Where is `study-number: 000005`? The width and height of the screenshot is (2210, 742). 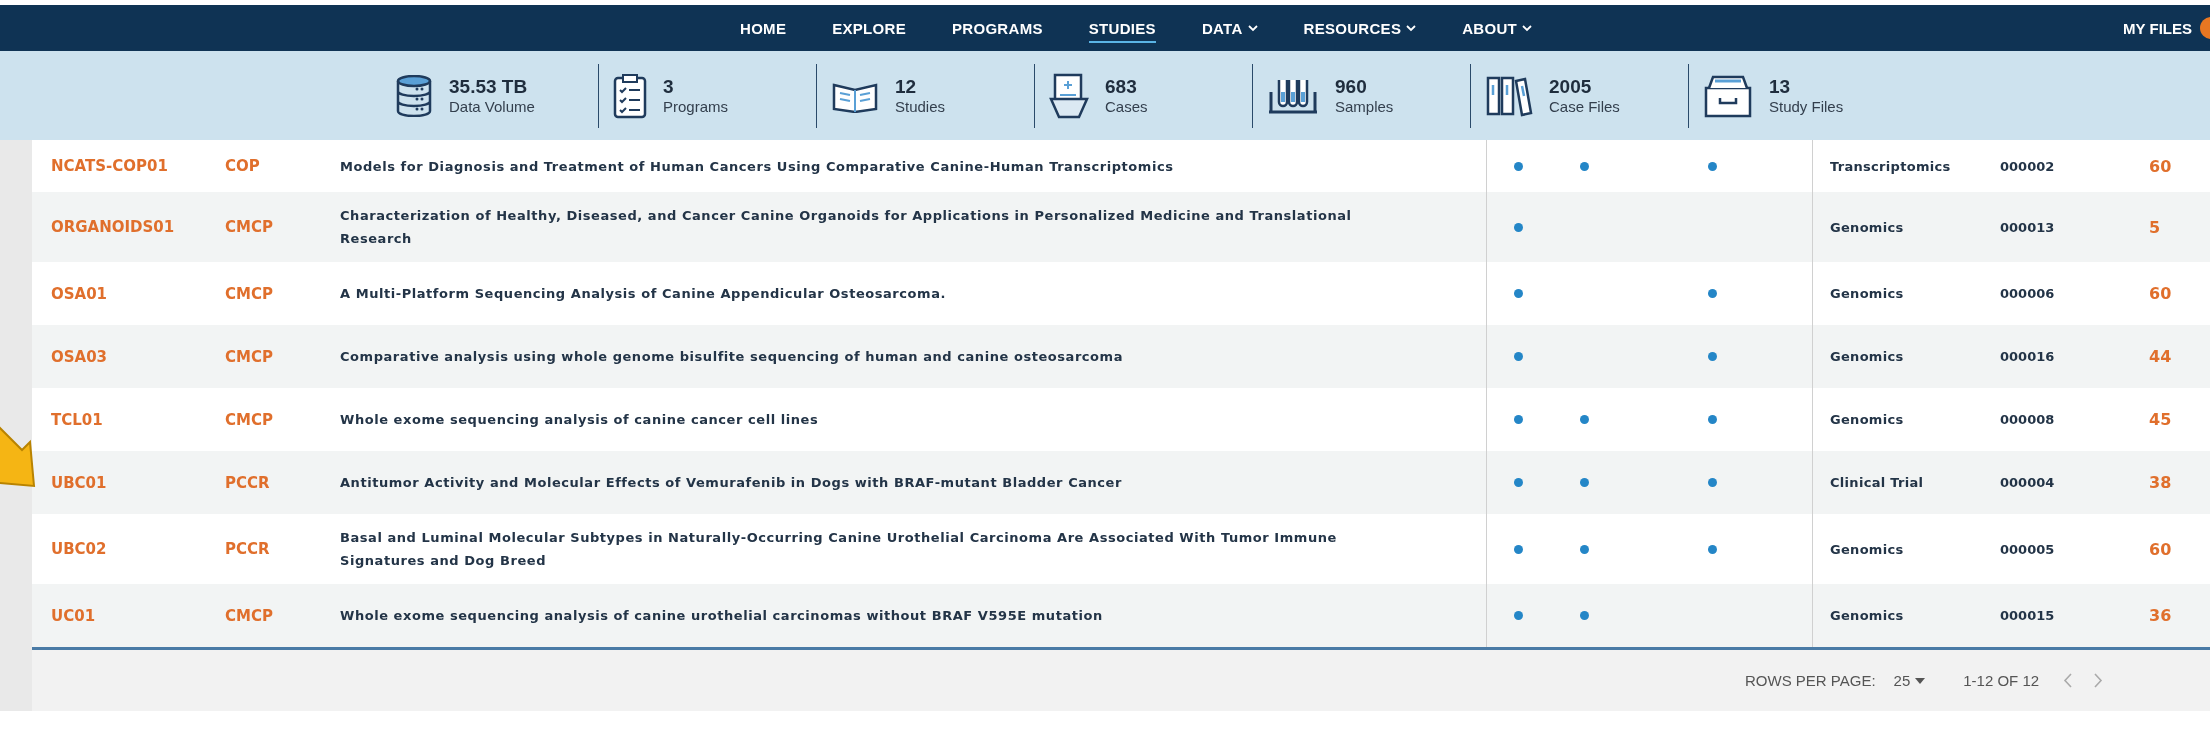
study-number: 000005 is located at coordinates (2027, 549).